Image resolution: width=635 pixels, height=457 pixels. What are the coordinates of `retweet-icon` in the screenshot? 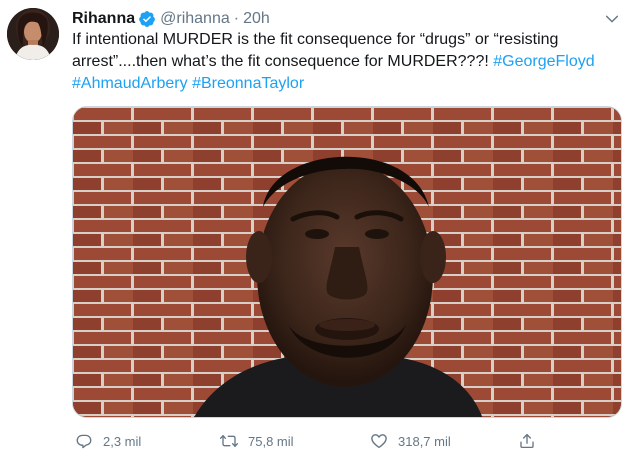 It's located at (229, 441).